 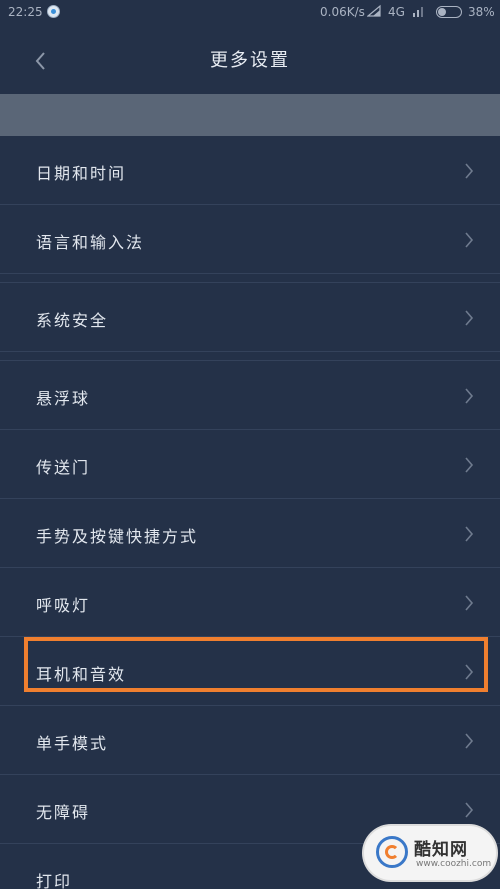 What do you see at coordinates (250, 170) in the screenshot?
I see `settings-item-date-time: 日期和时间` at bounding box center [250, 170].